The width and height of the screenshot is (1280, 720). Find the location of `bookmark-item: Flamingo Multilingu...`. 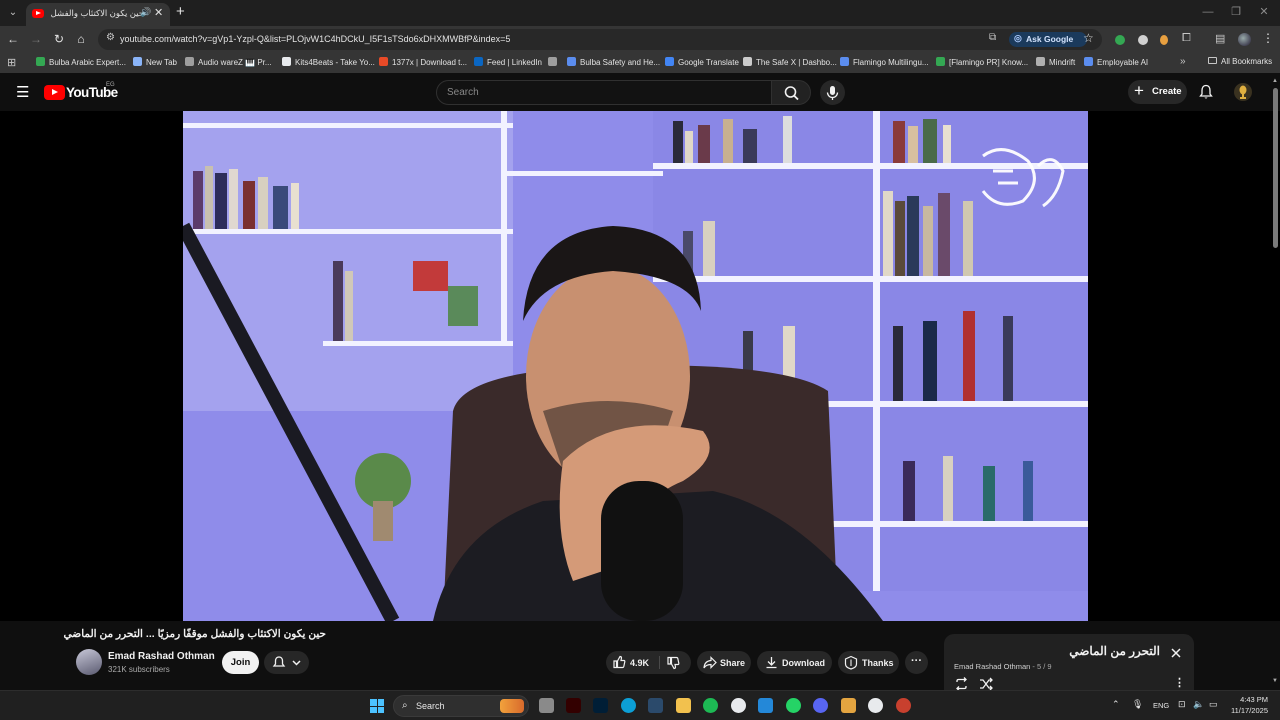

bookmark-item: Flamingo Multilingu... is located at coordinates (884, 63).